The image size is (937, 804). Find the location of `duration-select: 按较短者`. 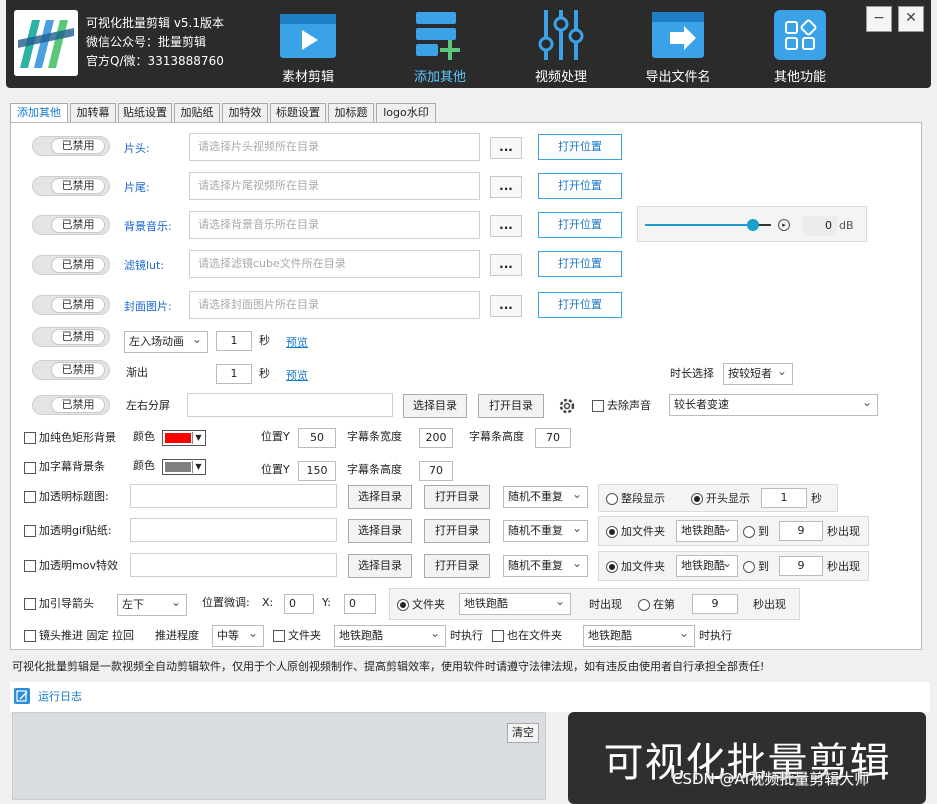

duration-select: 按较短者 is located at coordinates (758, 373).